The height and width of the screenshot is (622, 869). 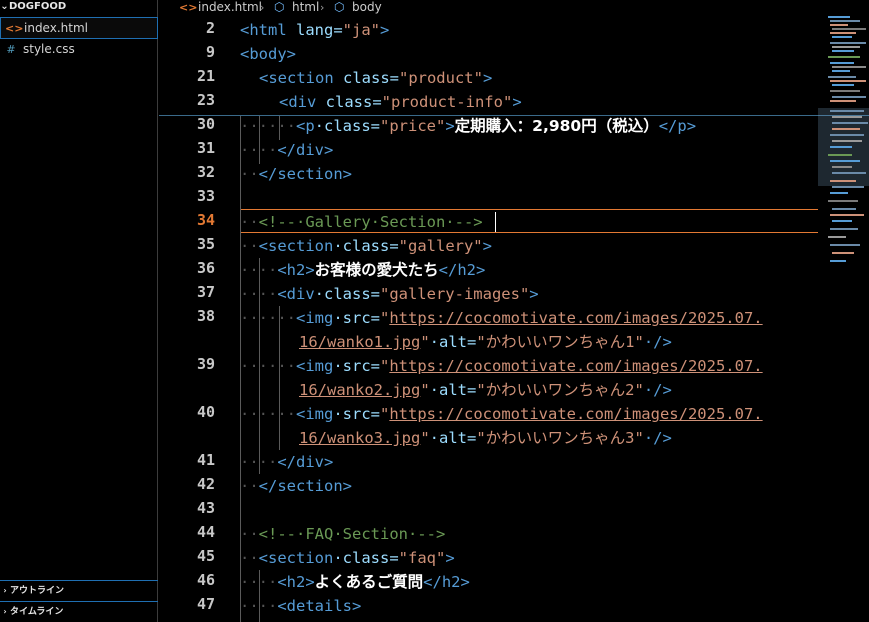 I want to click on line-number: 36, so click(x=205, y=268).